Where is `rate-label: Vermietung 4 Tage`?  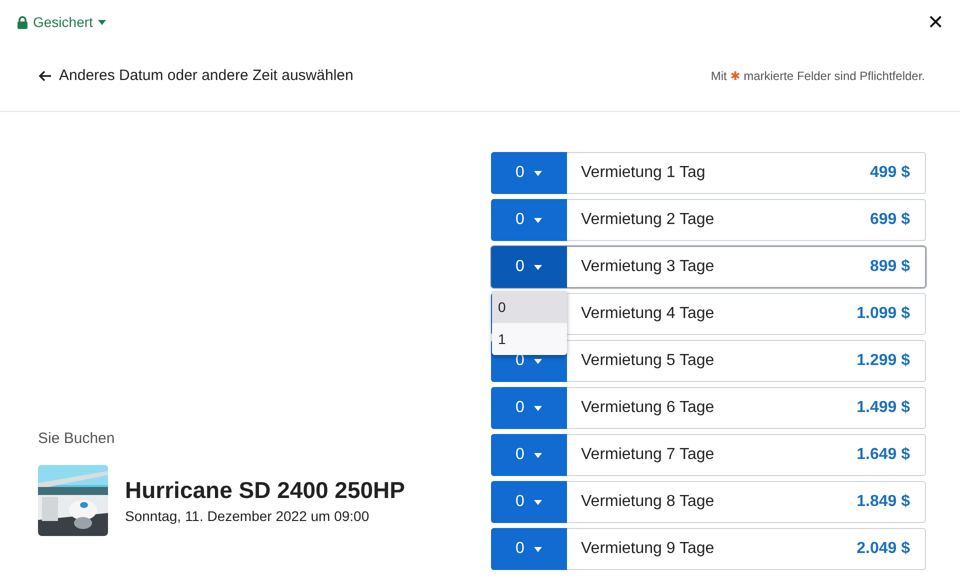
rate-label: Vermietung 4 Tage is located at coordinates (648, 314).